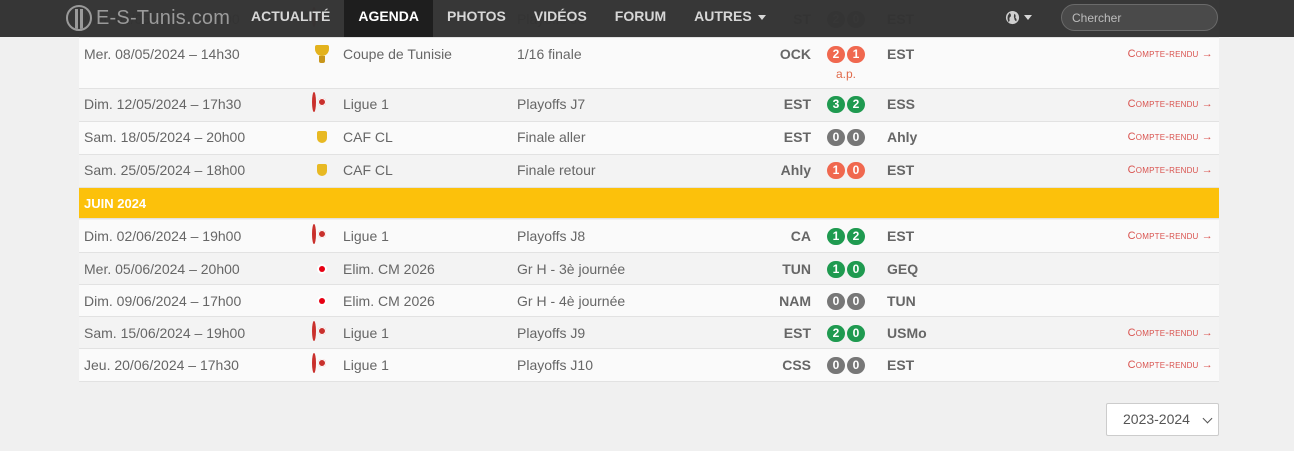 The width and height of the screenshot is (1294, 451). Describe the element at coordinates (388, 18) in the screenshot. I see `nav-agenda: Agenda` at that location.